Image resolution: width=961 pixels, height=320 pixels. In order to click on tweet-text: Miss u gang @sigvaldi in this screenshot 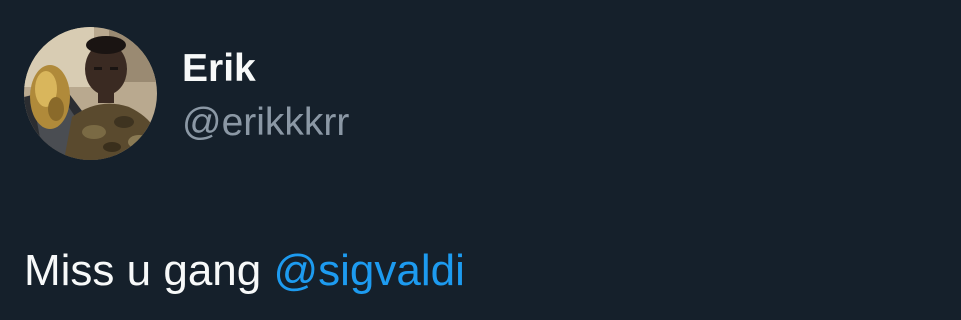, I will do `click(244, 271)`.